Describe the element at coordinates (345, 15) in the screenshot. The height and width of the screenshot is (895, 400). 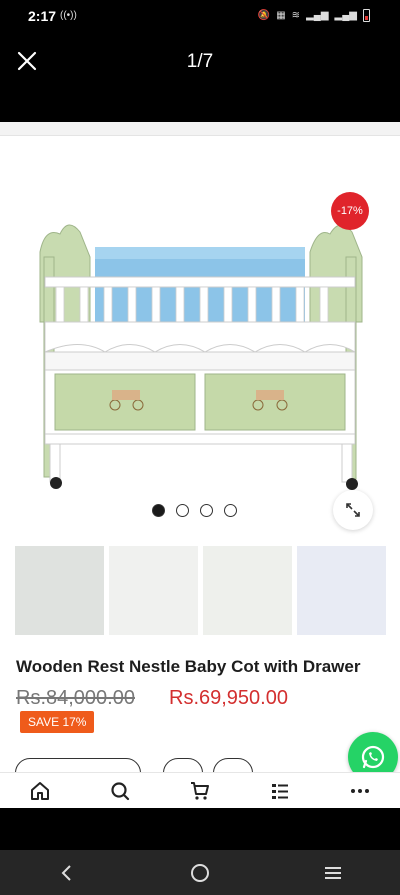
I see `signal-2-icon: ▂▄▆` at that location.